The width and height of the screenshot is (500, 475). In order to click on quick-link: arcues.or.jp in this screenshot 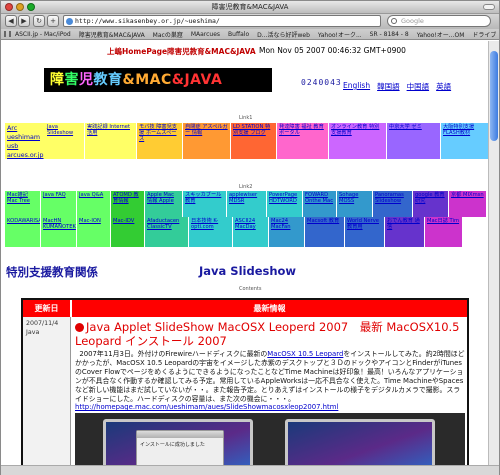, I will do `click(25, 154)`.